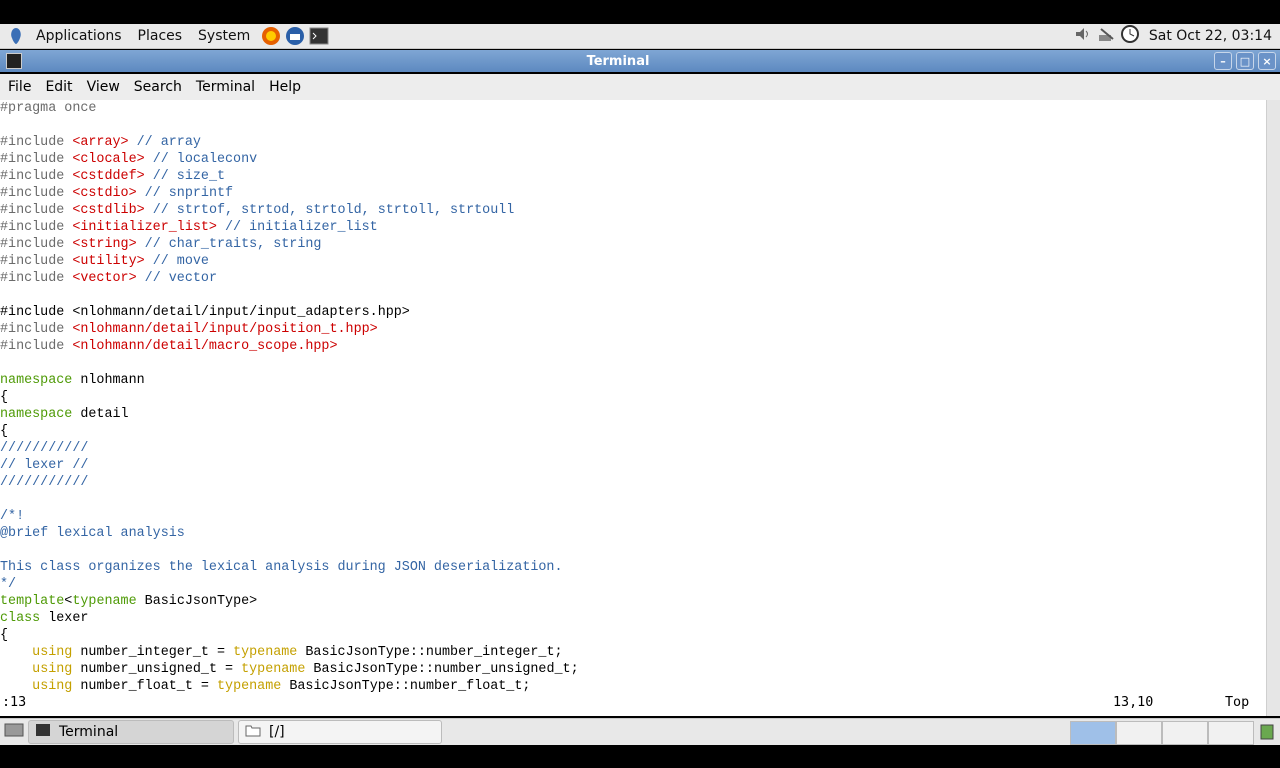 This screenshot has height=768, width=1280. What do you see at coordinates (157, 669) in the screenshot?
I see `code-token: number_unsigned_t =` at bounding box center [157, 669].